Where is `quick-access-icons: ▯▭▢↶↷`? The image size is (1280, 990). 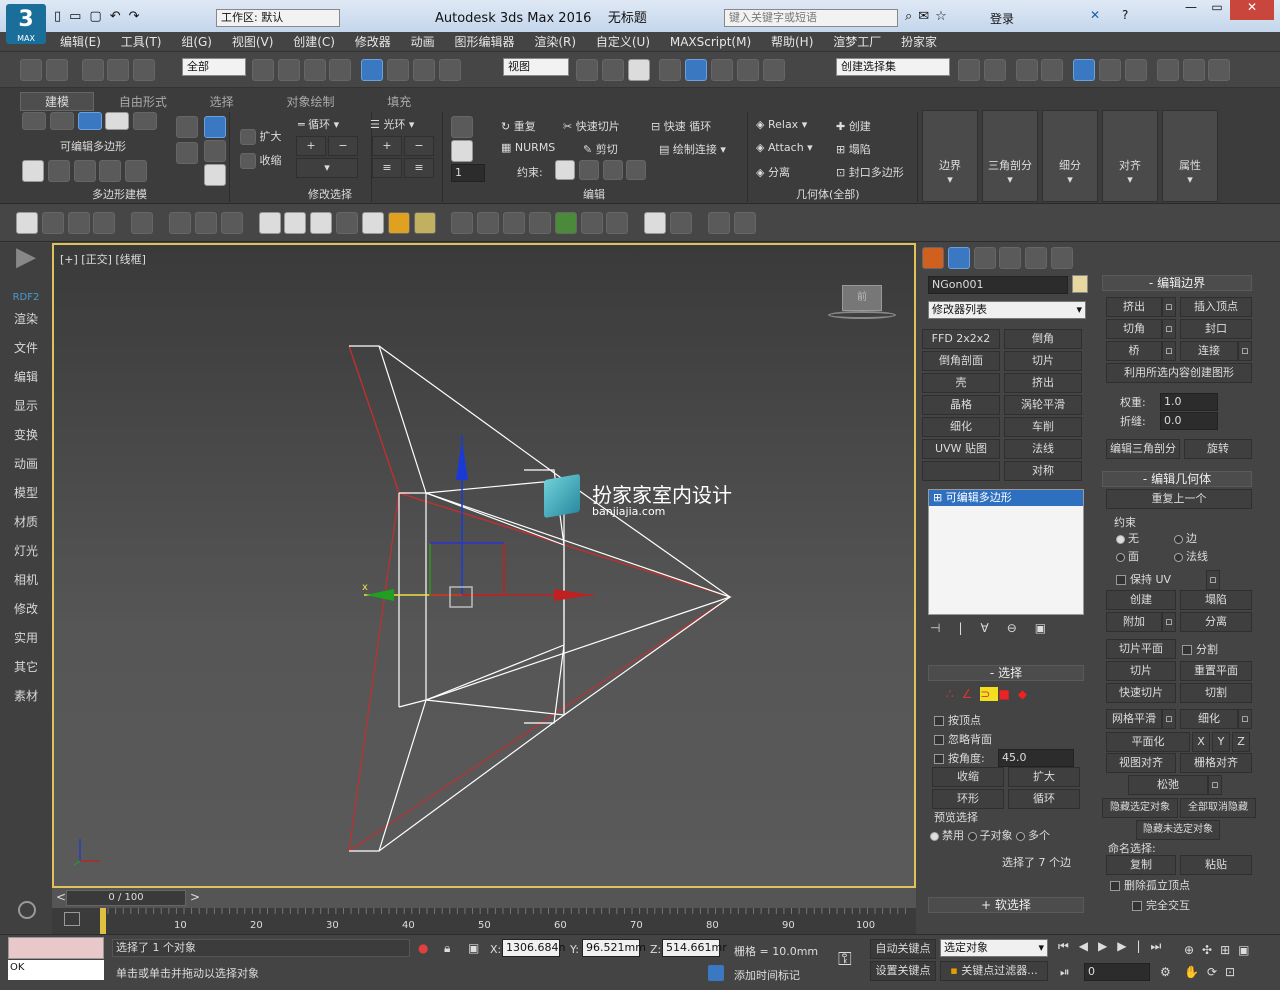 quick-access-icons: ▯▭▢↶↷ is located at coordinates (101, 16).